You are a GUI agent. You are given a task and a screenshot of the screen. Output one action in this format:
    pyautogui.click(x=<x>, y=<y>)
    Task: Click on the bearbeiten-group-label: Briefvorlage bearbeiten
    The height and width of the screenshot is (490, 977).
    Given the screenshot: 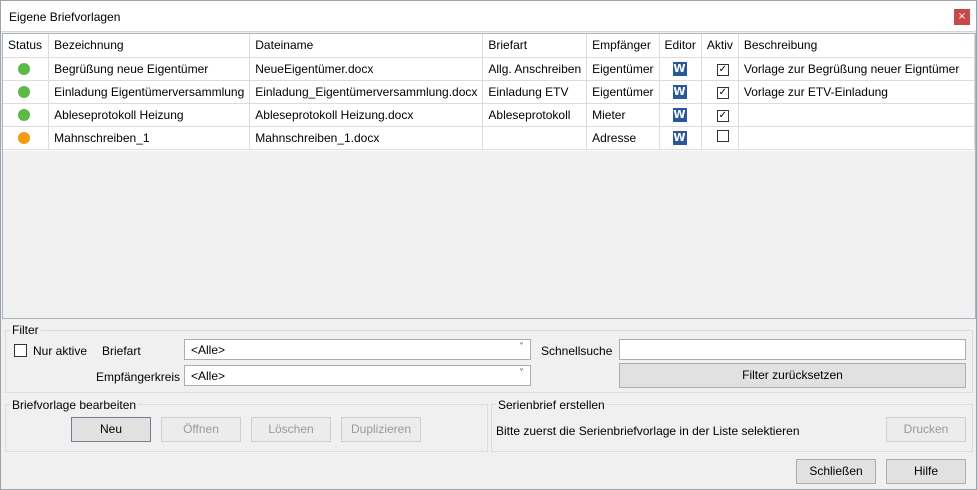 What is the action you would take?
    pyautogui.click(x=74, y=405)
    